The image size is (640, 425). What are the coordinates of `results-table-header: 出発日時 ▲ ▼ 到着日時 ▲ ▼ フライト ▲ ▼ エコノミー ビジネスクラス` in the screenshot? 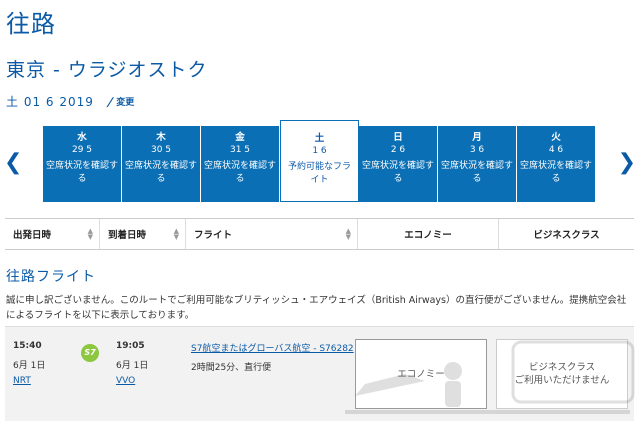 It's located at (319, 234).